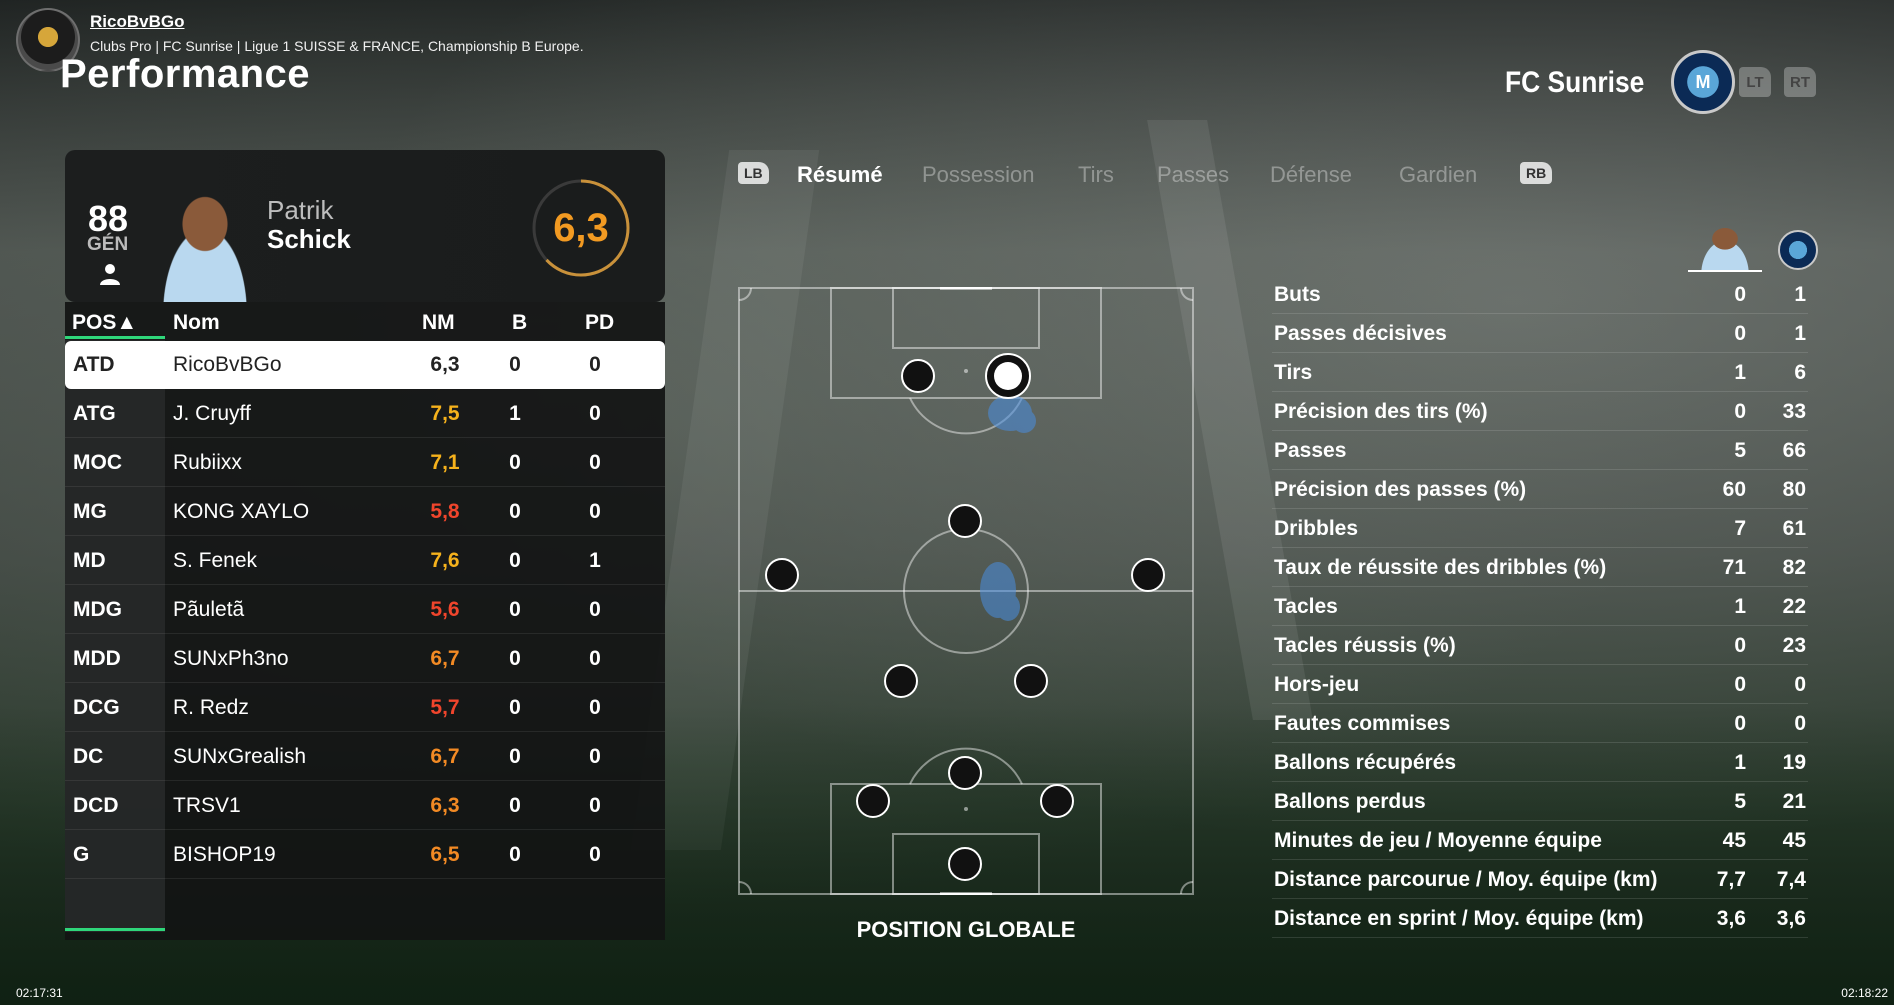 The image size is (1894, 1005). What do you see at coordinates (1800, 294) in the screenshot?
I see `stat-team-value: 1` at bounding box center [1800, 294].